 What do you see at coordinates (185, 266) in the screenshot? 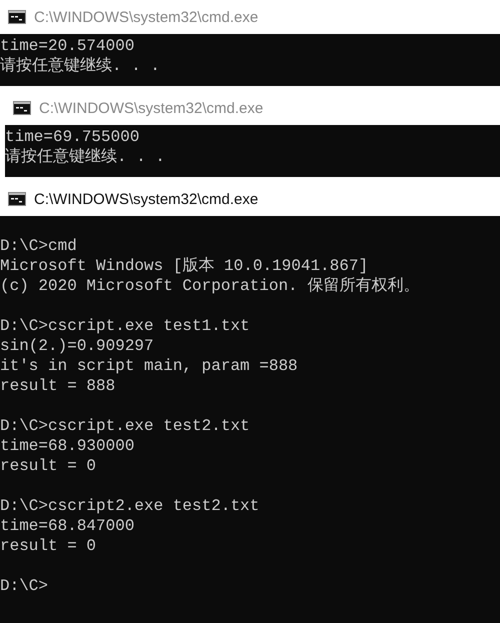
I see `console-line: Microsoft Windows [版本 10.0.19041.867]` at bounding box center [185, 266].